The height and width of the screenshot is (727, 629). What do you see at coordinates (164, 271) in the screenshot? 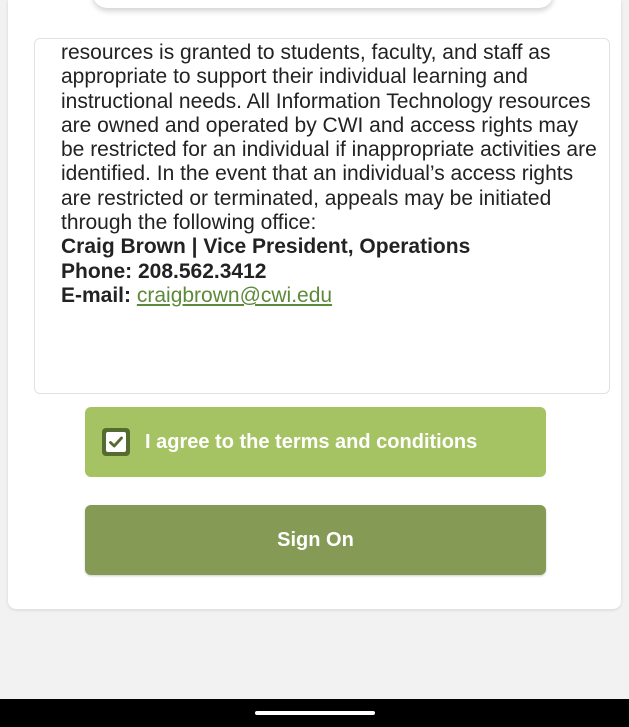
I see `contact-phone: Phone: 208.562.3412` at bounding box center [164, 271].